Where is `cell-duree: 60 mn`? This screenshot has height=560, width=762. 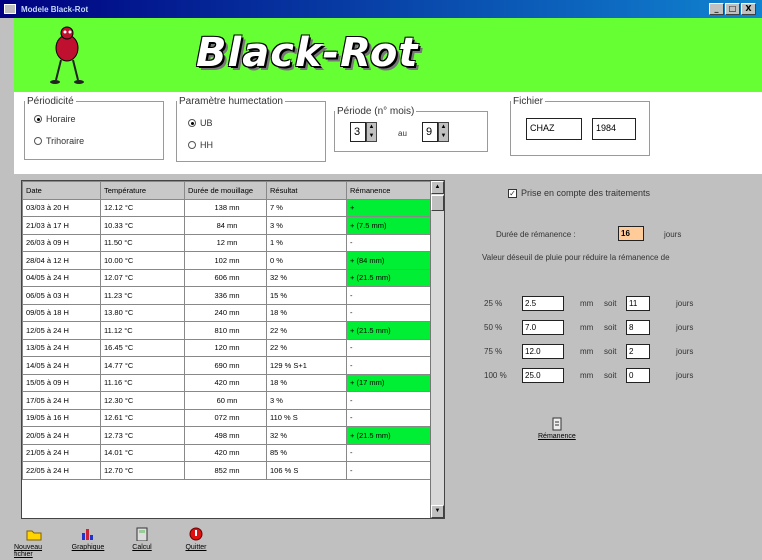
cell-duree: 60 mn is located at coordinates (225, 400).